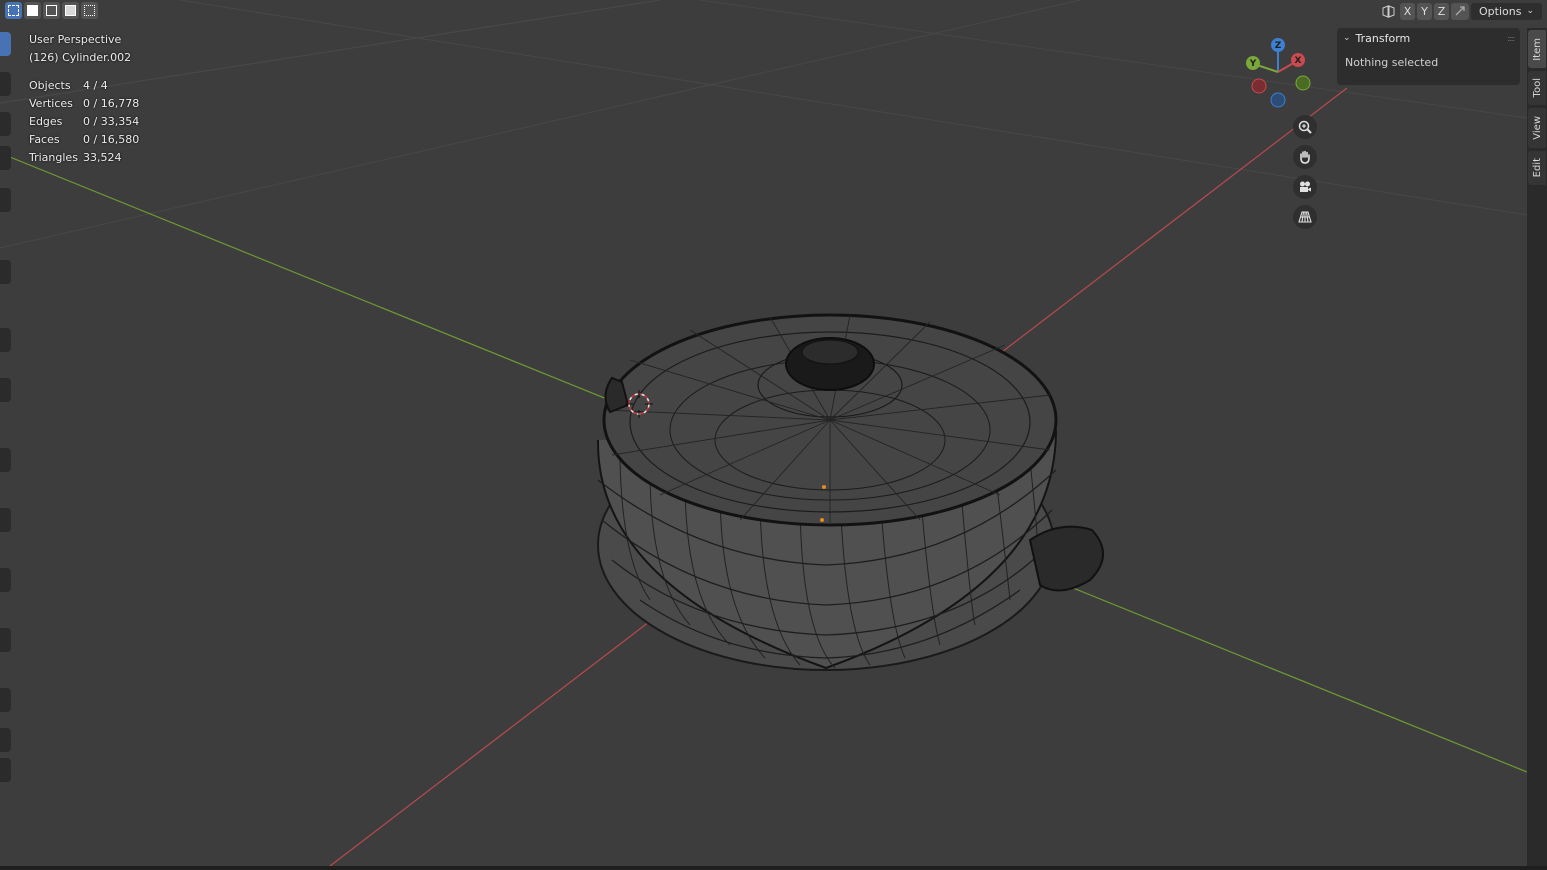 Image resolution: width=1547 pixels, height=870 pixels. I want to click on navigation-gizmo: Z X Y, so click(1280, 74).